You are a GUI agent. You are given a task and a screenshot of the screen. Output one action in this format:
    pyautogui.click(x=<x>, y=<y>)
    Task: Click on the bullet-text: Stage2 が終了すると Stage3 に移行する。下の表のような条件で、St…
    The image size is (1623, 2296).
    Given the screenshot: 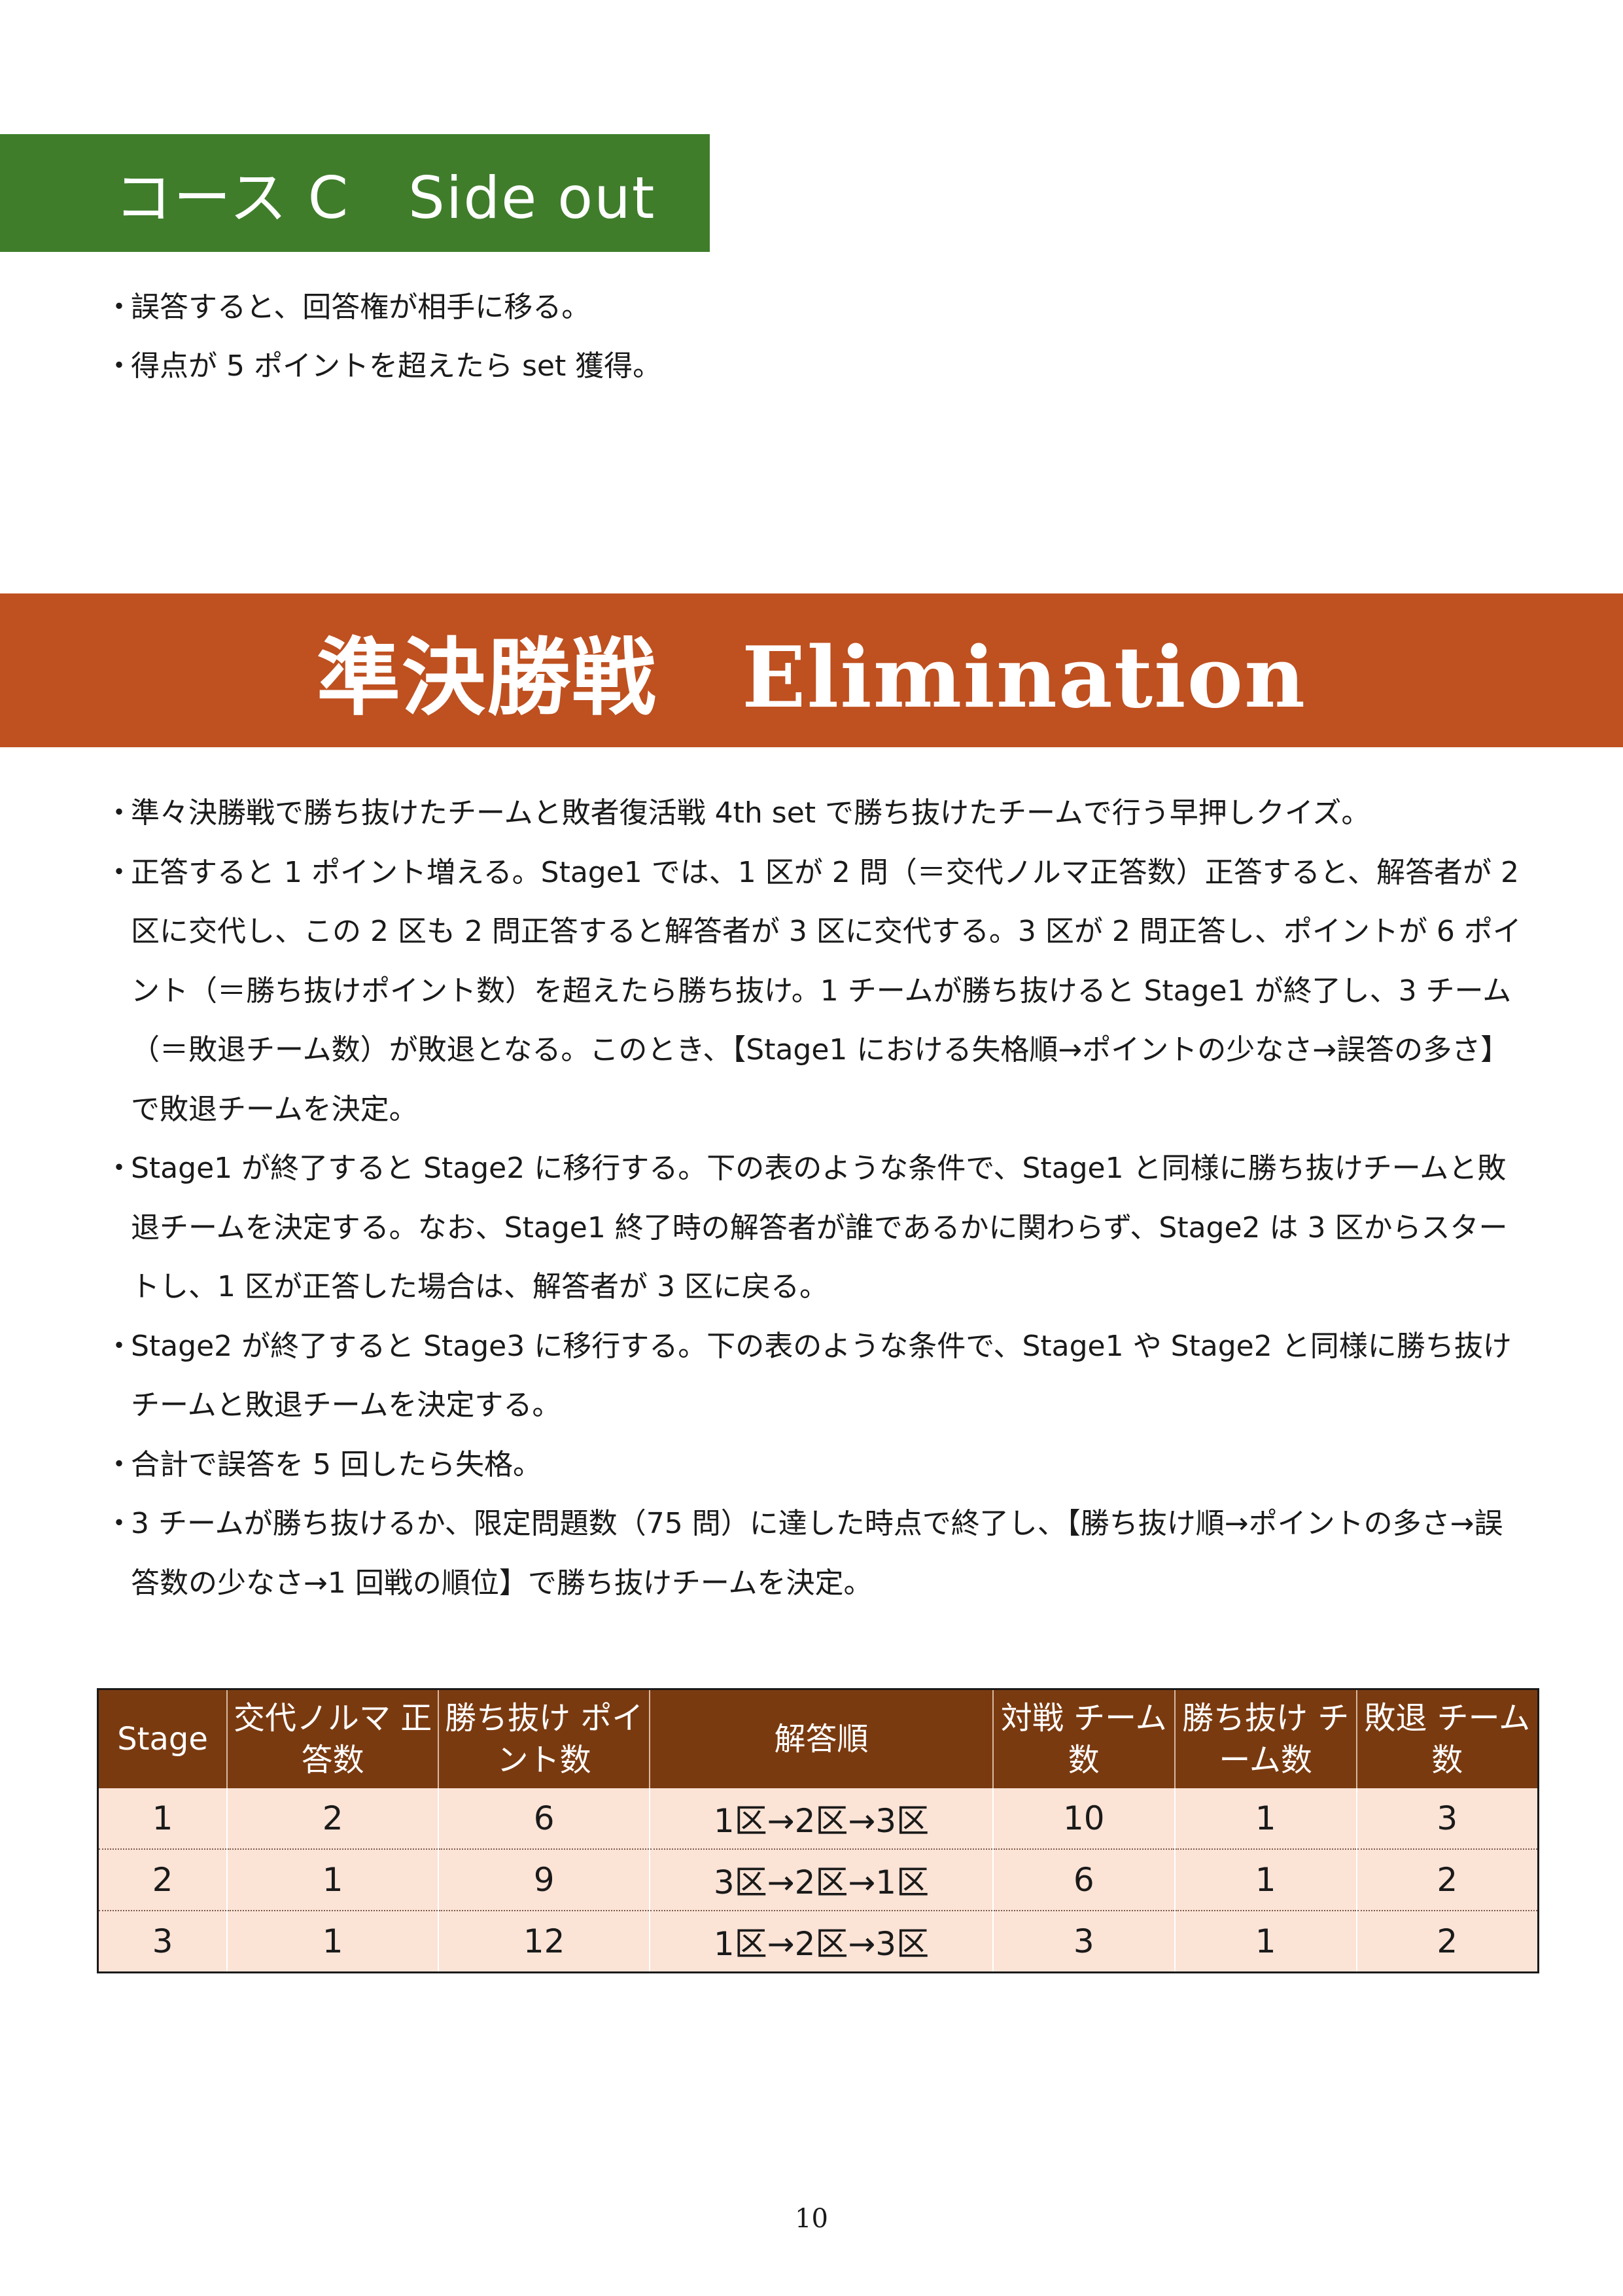 What is the action you would take?
    pyautogui.click(x=821, y=1375)
    